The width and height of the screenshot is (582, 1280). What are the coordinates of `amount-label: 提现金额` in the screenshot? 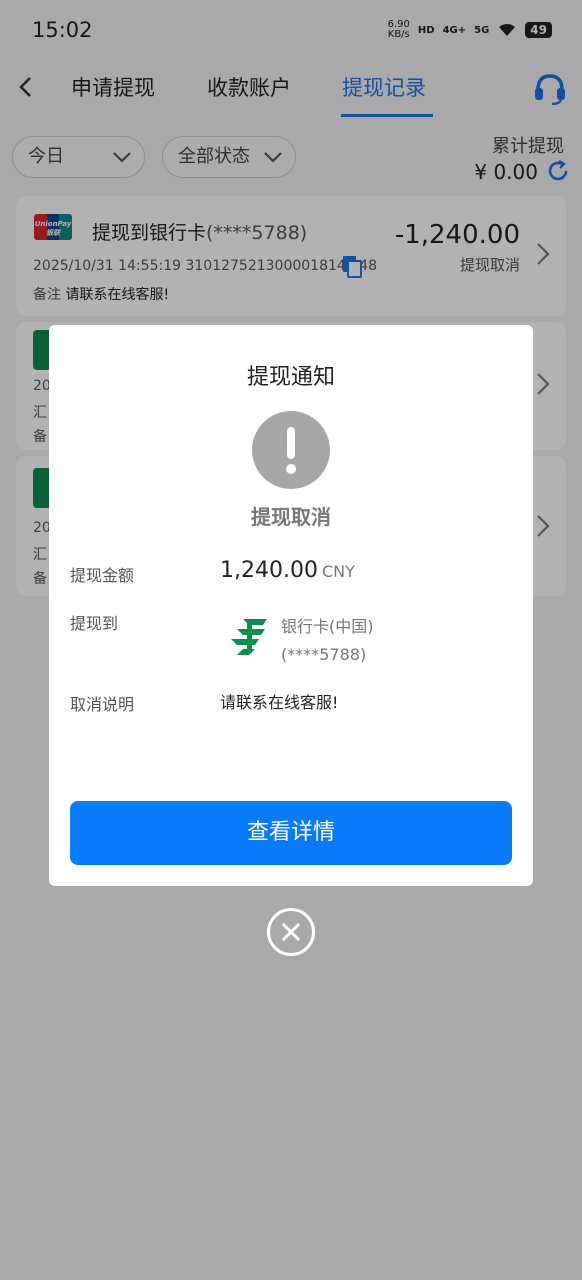 It's located at (102, 575).